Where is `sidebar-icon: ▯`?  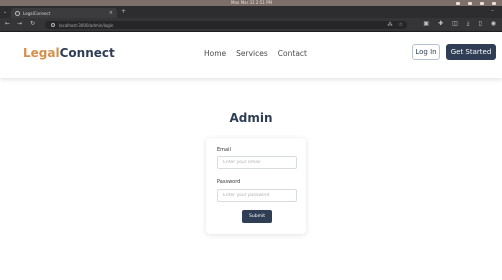 sidebar-icon: ▯ is located at coordinates (479, 24).